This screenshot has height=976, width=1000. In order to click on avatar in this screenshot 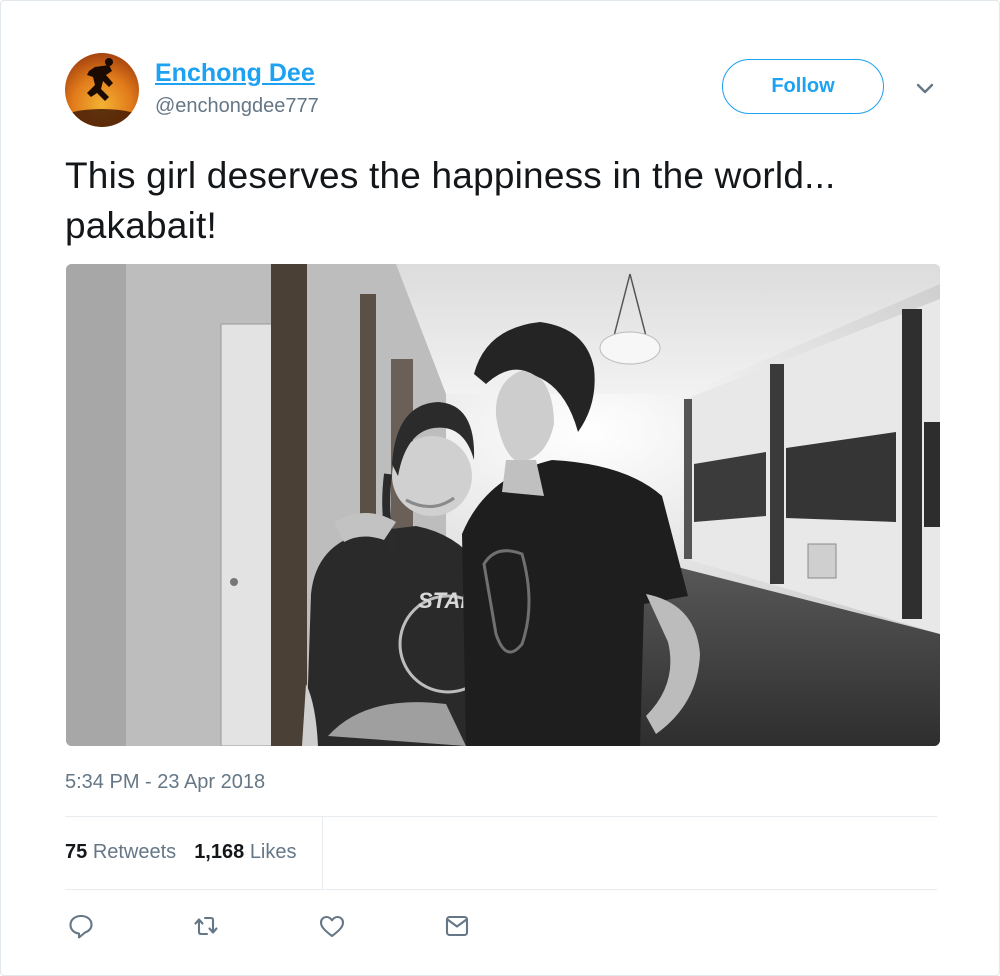, I will do `click(102, 90)`.